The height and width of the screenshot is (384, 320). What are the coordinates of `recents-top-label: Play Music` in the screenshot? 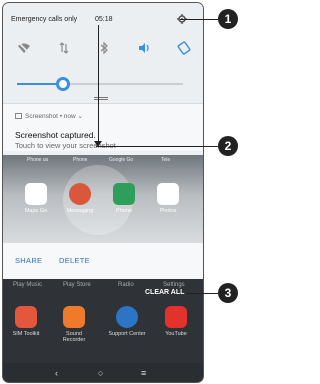 It's located at (28, 285).